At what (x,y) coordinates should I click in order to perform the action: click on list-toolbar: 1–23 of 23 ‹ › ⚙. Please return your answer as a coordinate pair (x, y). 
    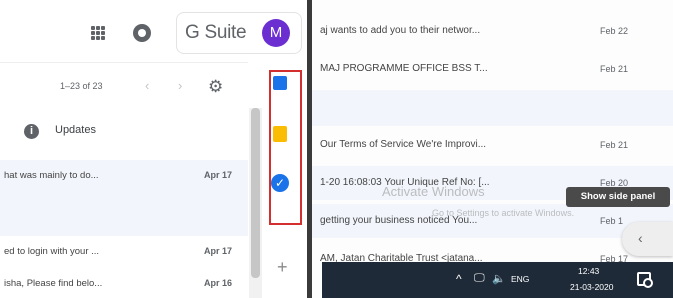
    Looking at the image, I should click on (124, 85).